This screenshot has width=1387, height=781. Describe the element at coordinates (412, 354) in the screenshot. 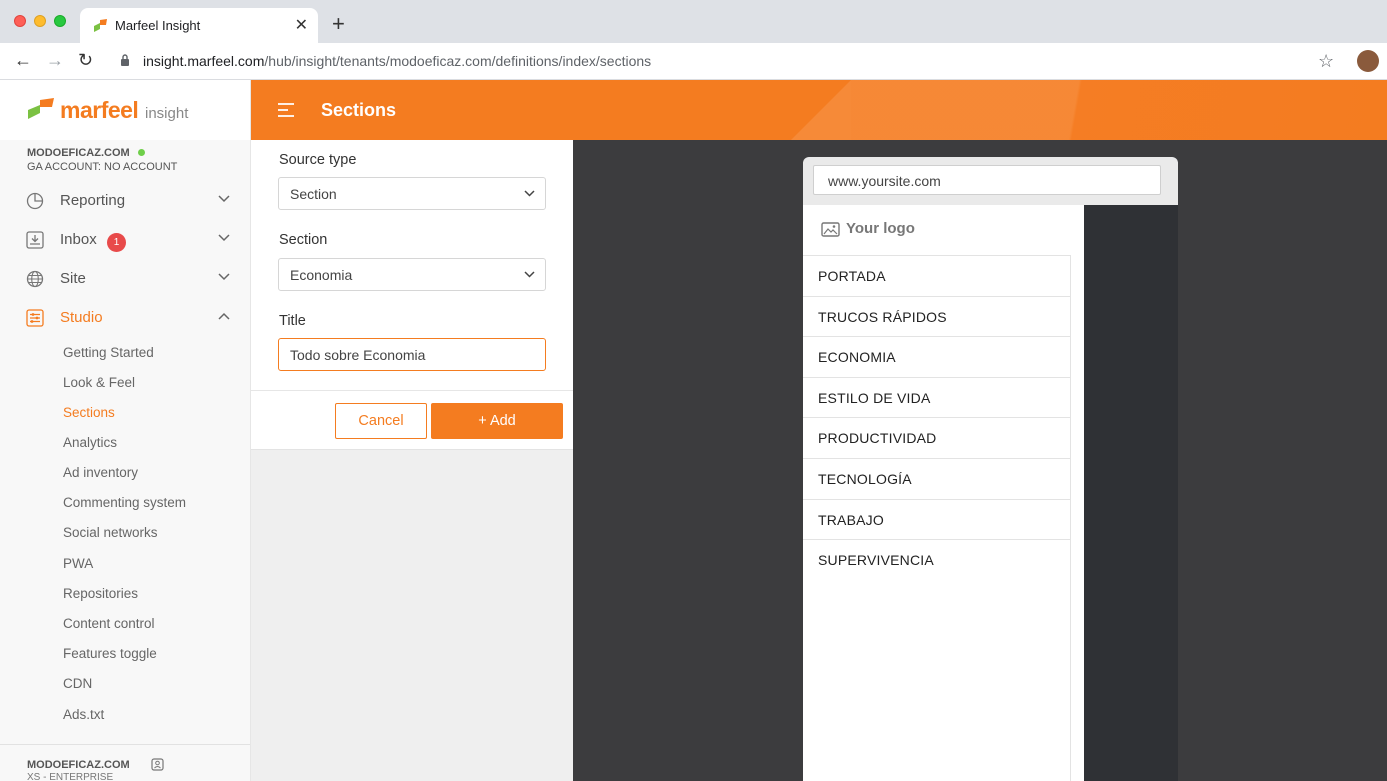

I see `title-input` at that location.